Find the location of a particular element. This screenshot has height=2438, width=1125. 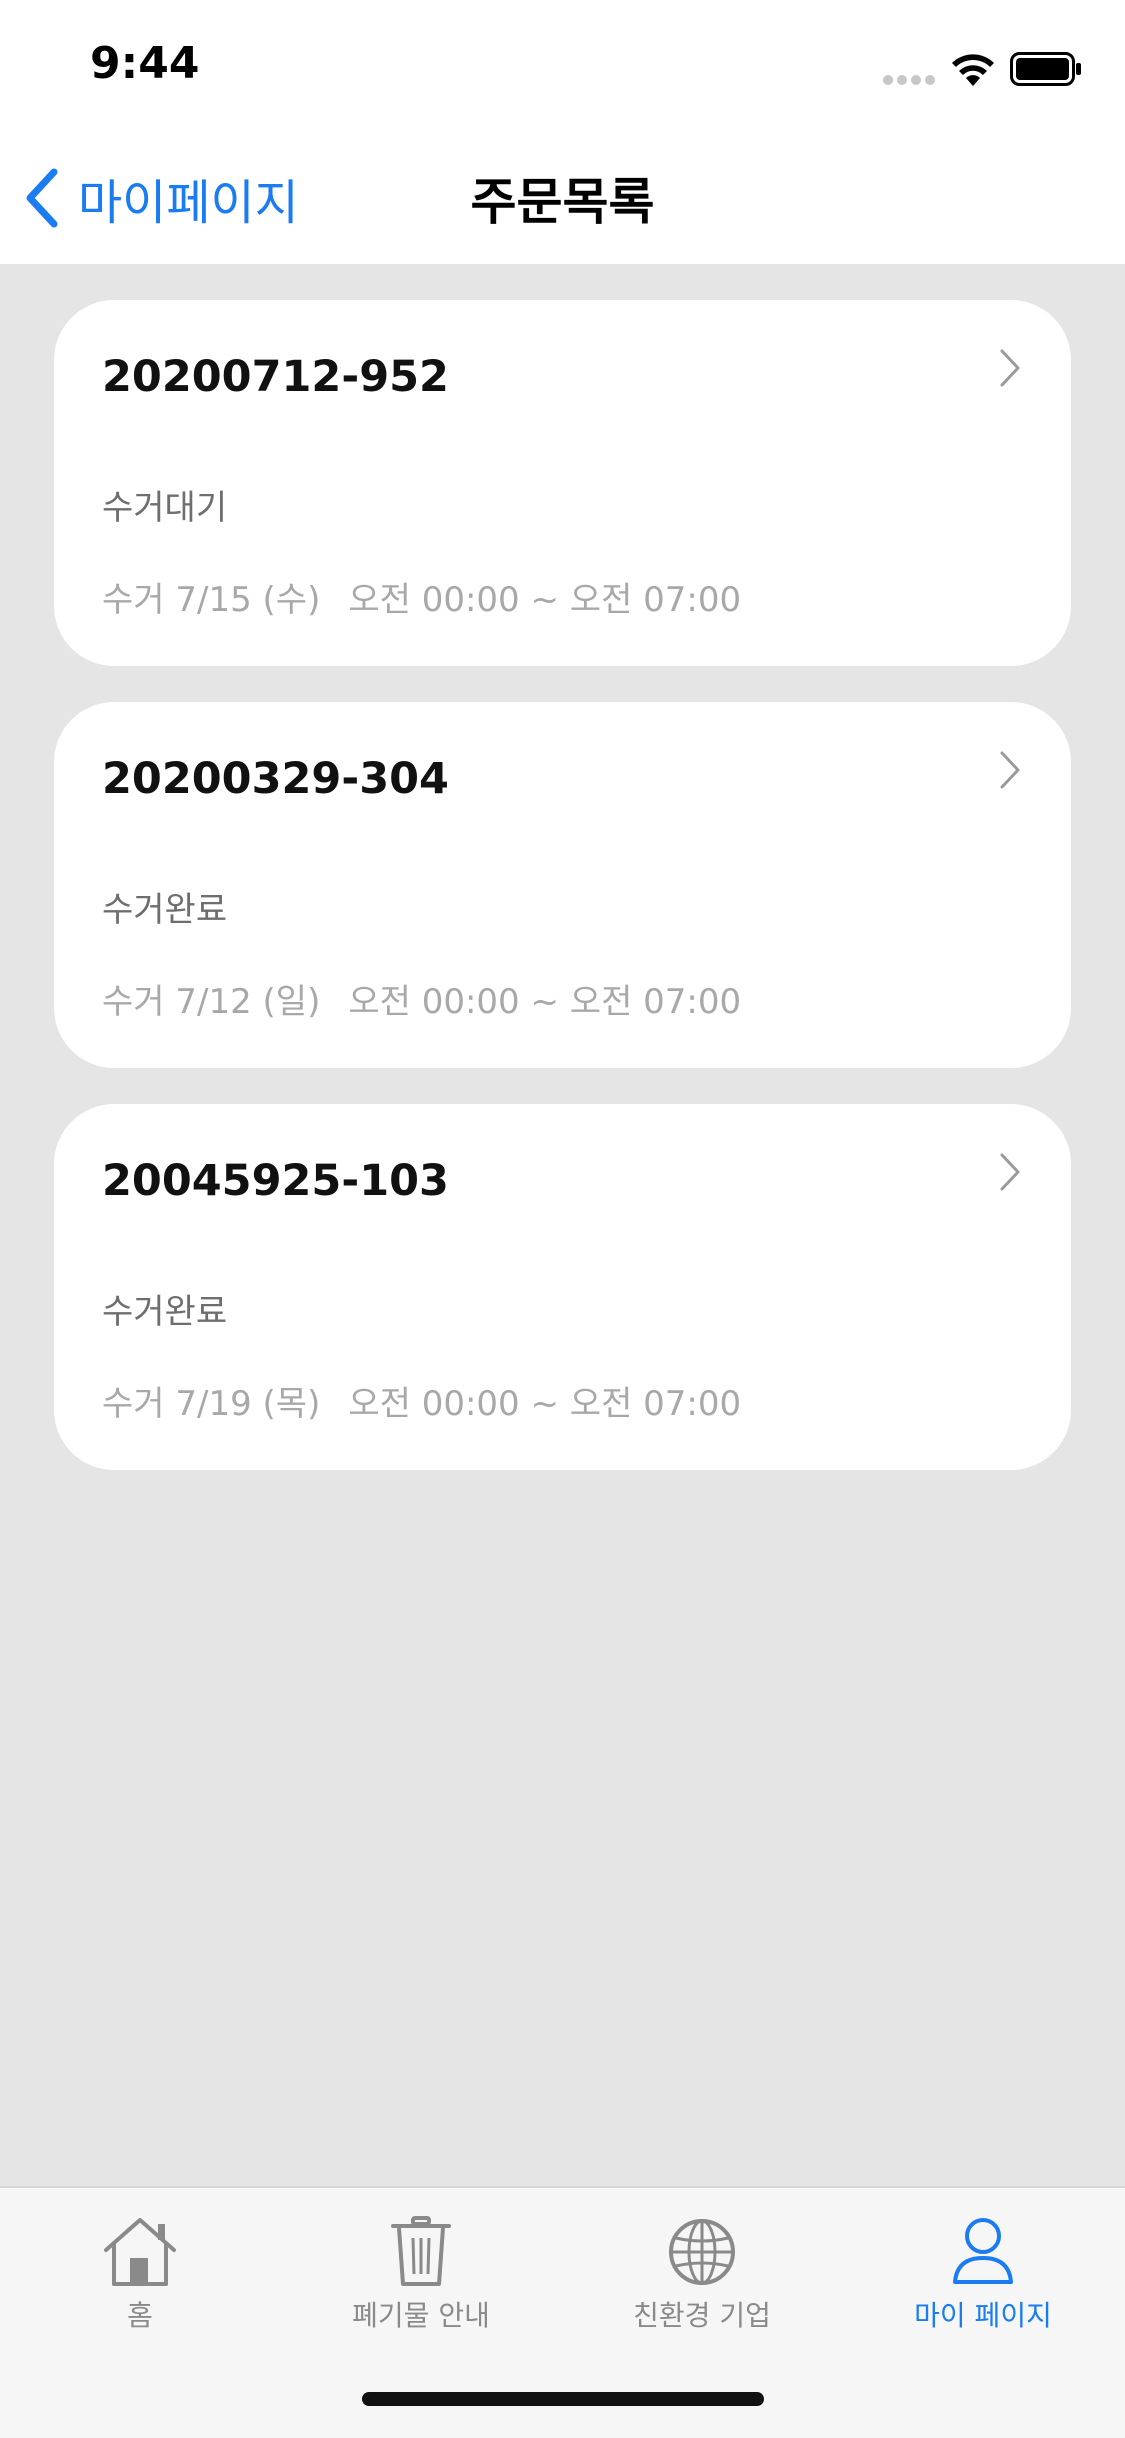

pickup-schedule: 수거 7/19 (목) 오전 00:00 ~ 오전 07:00 is located at coordinates (421, 1400).